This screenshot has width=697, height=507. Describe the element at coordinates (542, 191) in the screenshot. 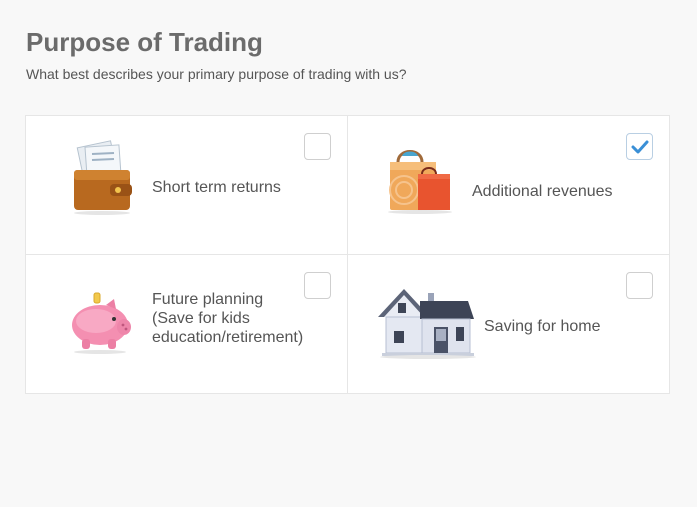

I see `option-label: Additional revenues` at that location.